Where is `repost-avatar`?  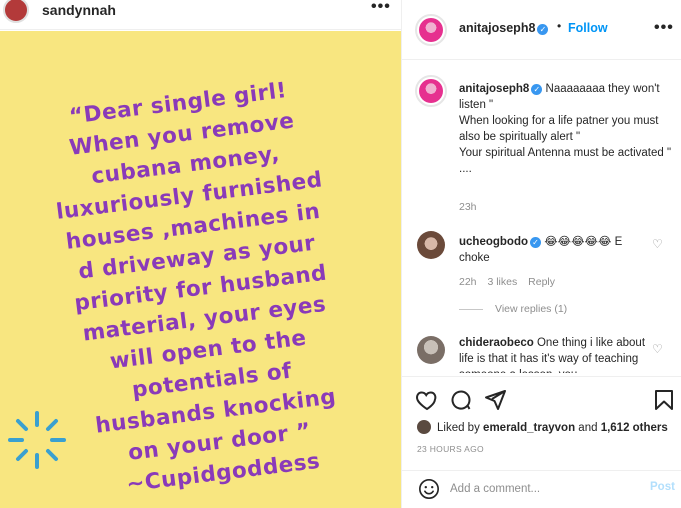 repost-avatar is located at coordinates (16, 11).